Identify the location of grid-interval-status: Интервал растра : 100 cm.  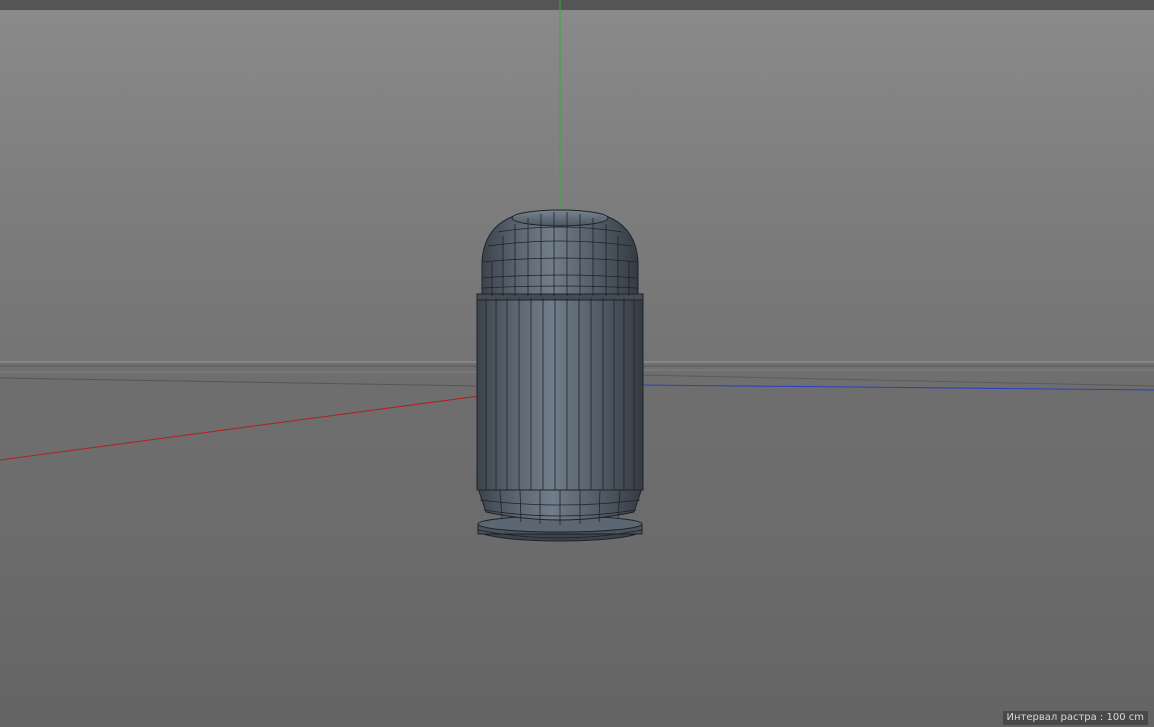
(1075, 718).